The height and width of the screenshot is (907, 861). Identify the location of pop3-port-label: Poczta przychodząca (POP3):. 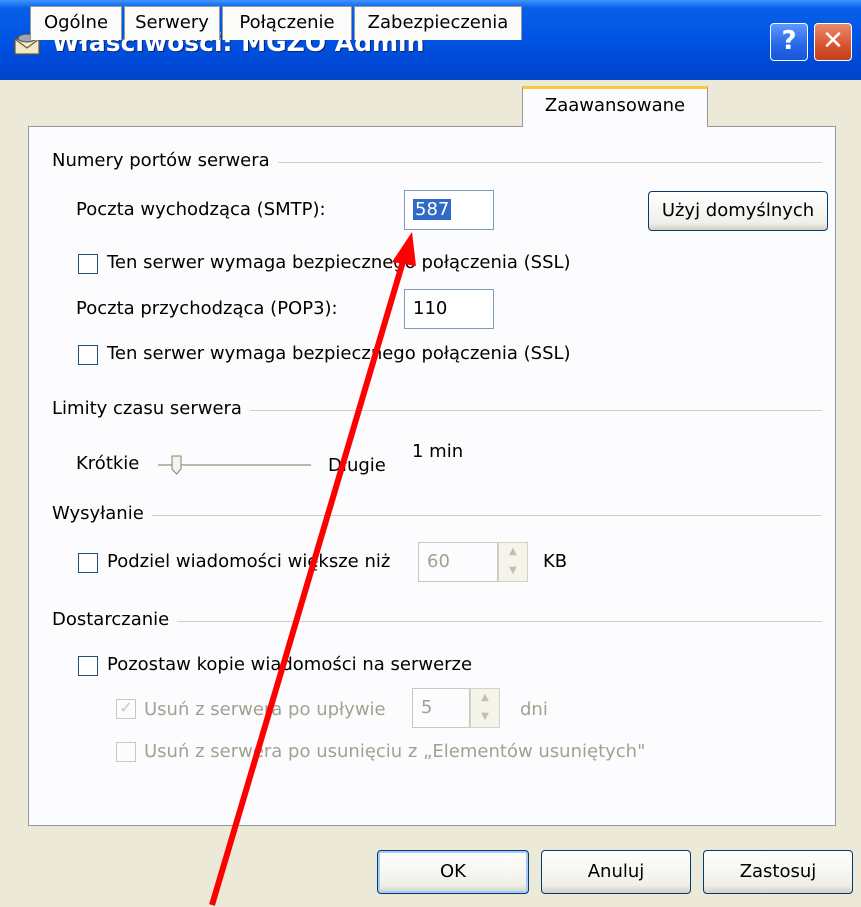
(207, 308).